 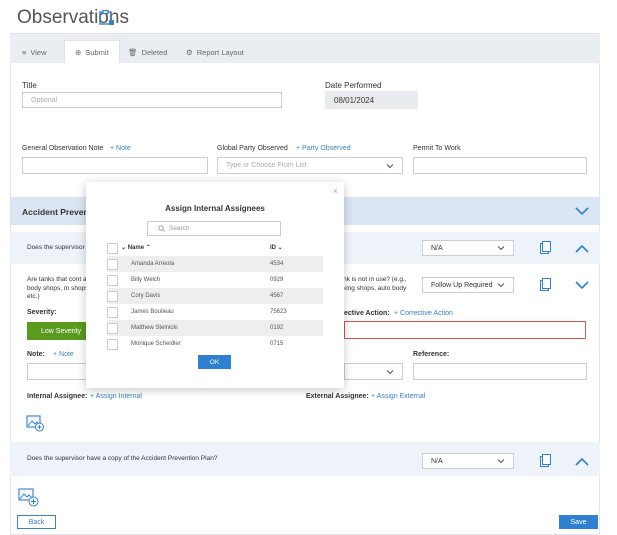 What do you see at coordinates (353, 85) in the screenshot?
I see `date-label: Date Performed` at bounding box center [353, 85].